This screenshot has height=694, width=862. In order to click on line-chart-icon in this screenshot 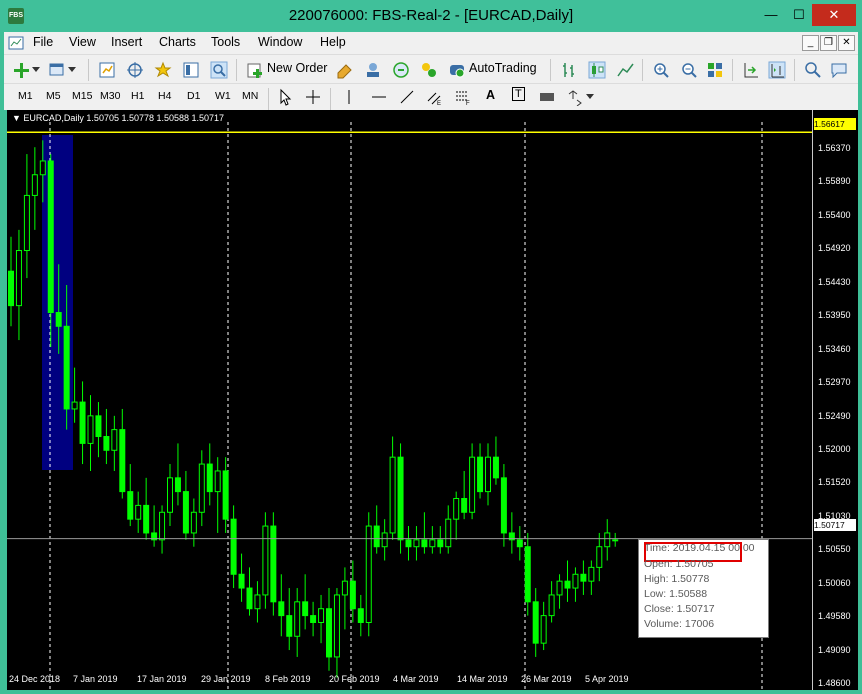, I will do `click(625, 70)`.